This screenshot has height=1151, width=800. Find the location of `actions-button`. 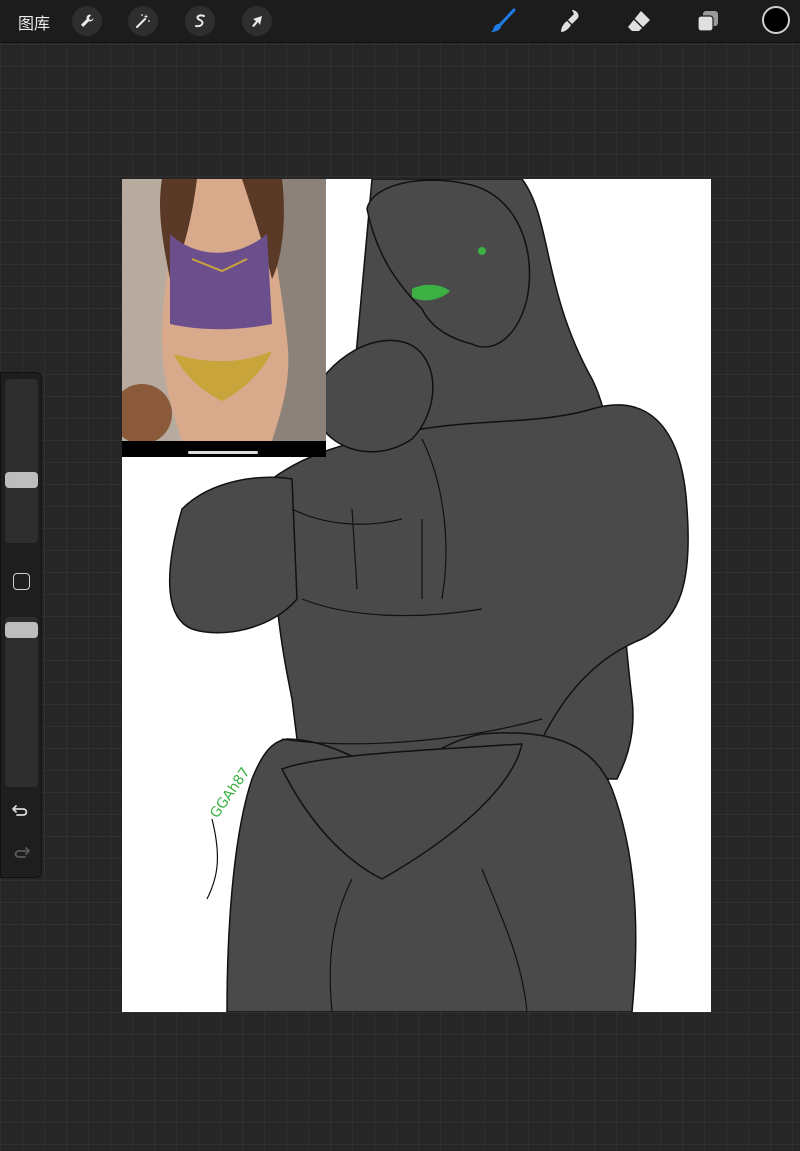

actions-button is located at coordinates (87, 21).